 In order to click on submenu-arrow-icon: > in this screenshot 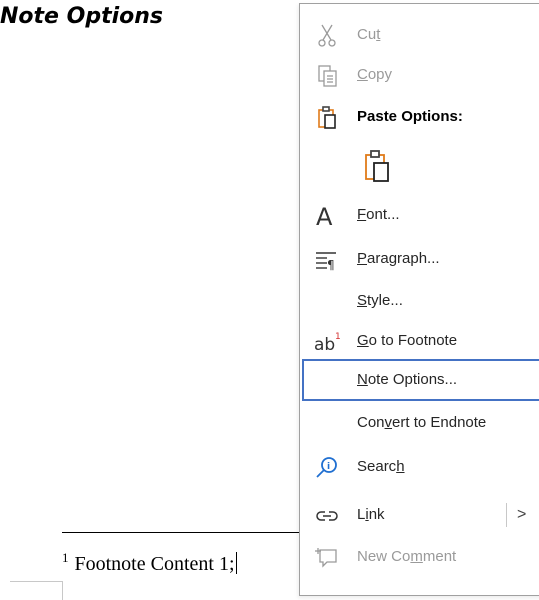, I will do `click(516, 515)`.